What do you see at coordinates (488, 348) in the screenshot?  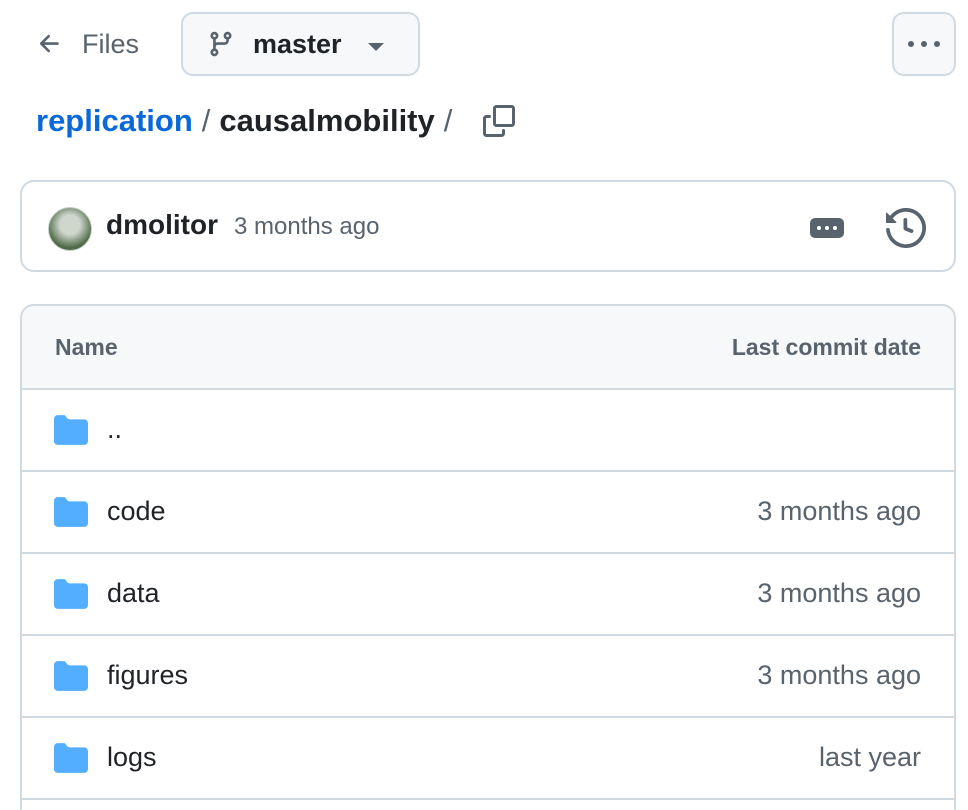 I see `table-header: Name Last commit date` at bounding box center [488, 348].